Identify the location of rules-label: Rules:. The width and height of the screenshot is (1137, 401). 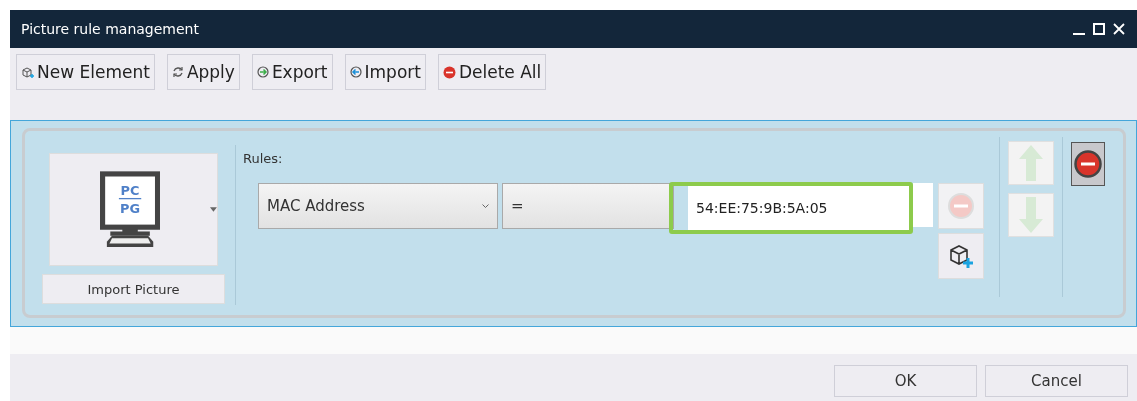
(263, 158).